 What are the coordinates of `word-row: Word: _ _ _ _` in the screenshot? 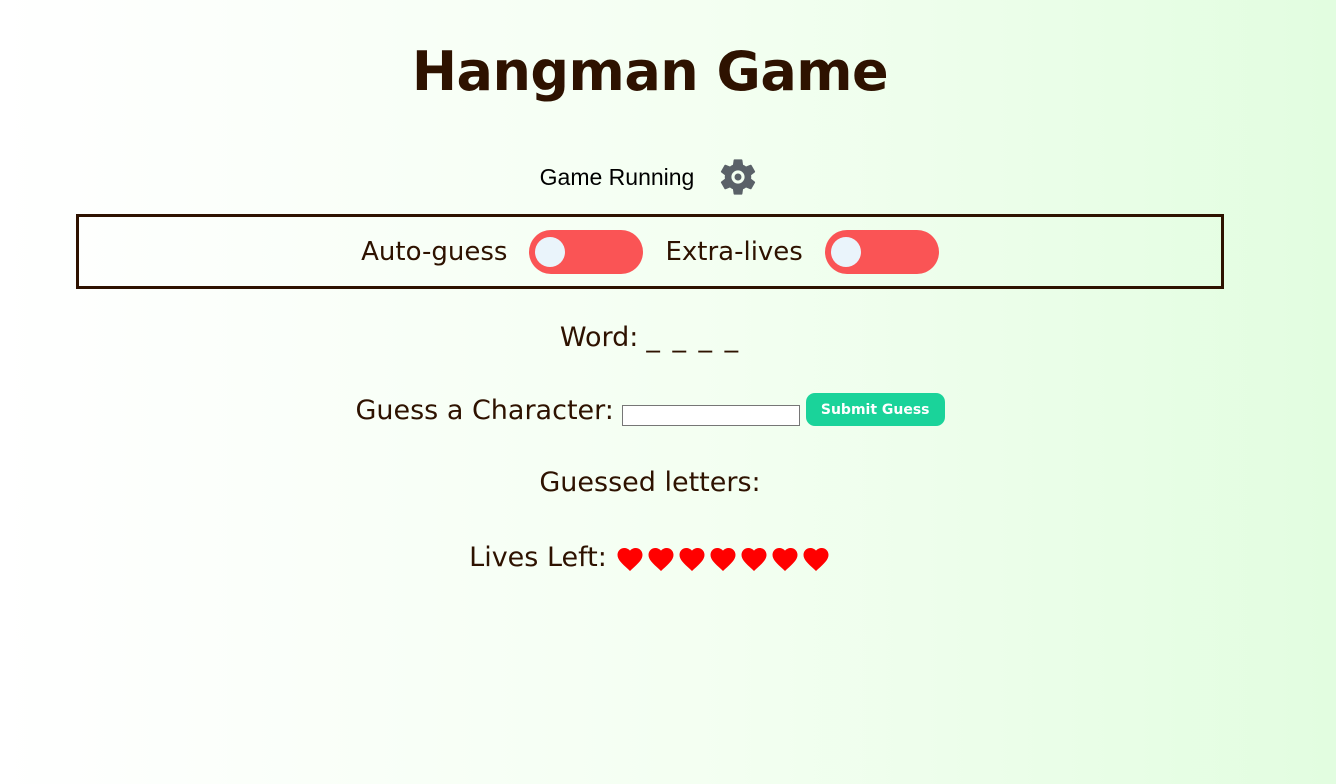 It's located at (650, 337).